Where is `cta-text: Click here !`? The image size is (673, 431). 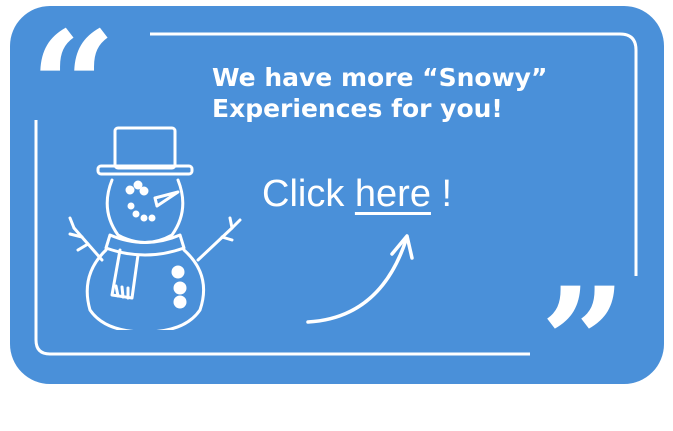
cta-text: Click here ! is located at coordinates (357, 194).